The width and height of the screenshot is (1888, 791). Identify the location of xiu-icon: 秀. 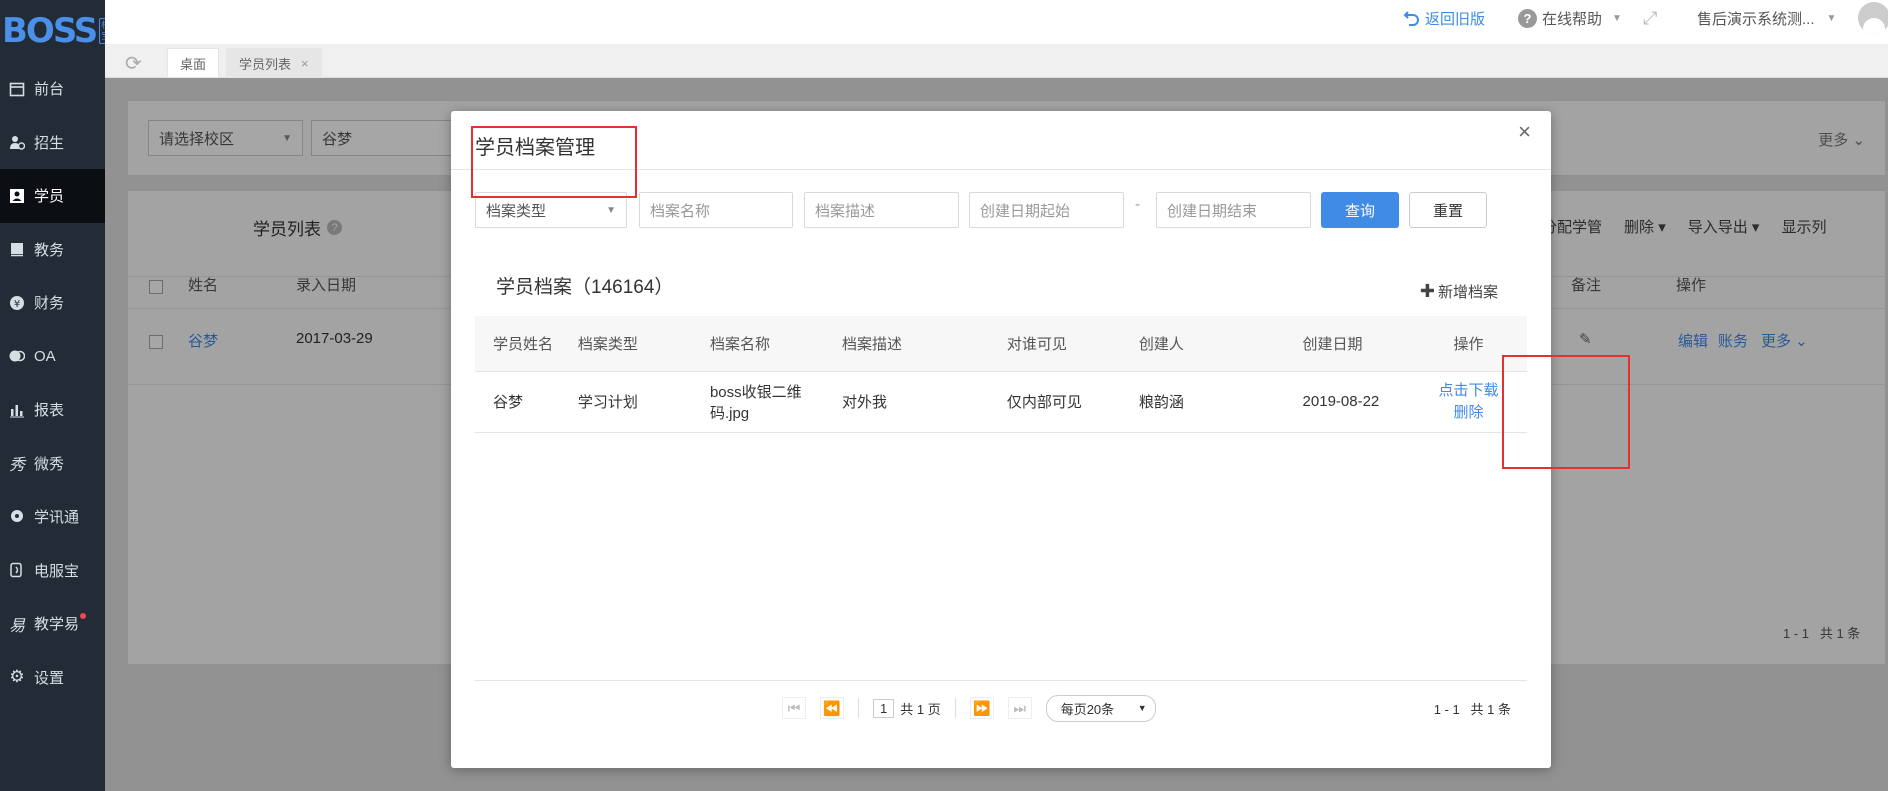
(16, 465).